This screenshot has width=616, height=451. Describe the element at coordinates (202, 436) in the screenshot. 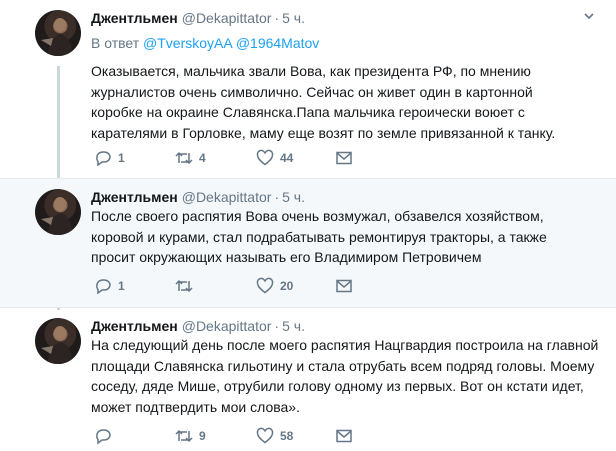

I see `retweet-count: 9` at that location.